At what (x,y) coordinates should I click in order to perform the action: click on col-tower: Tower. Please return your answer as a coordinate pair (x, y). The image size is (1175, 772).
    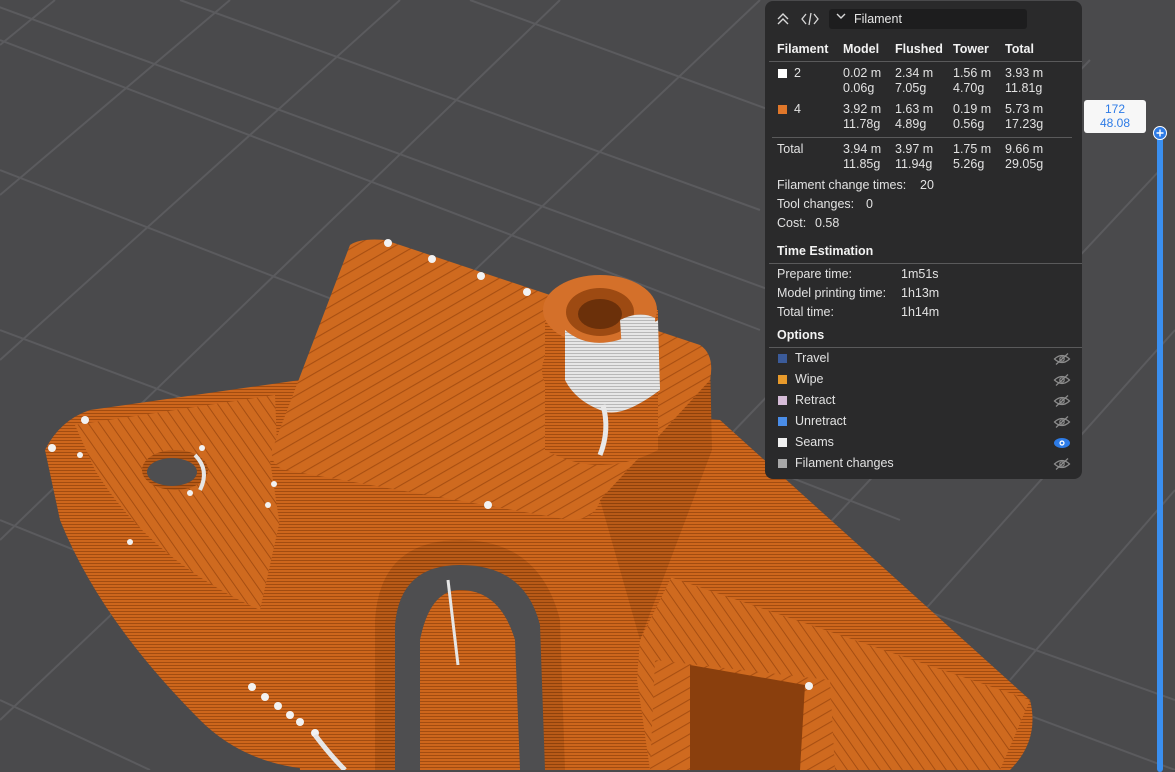
    Looking at the image, I should click on (971, 49).